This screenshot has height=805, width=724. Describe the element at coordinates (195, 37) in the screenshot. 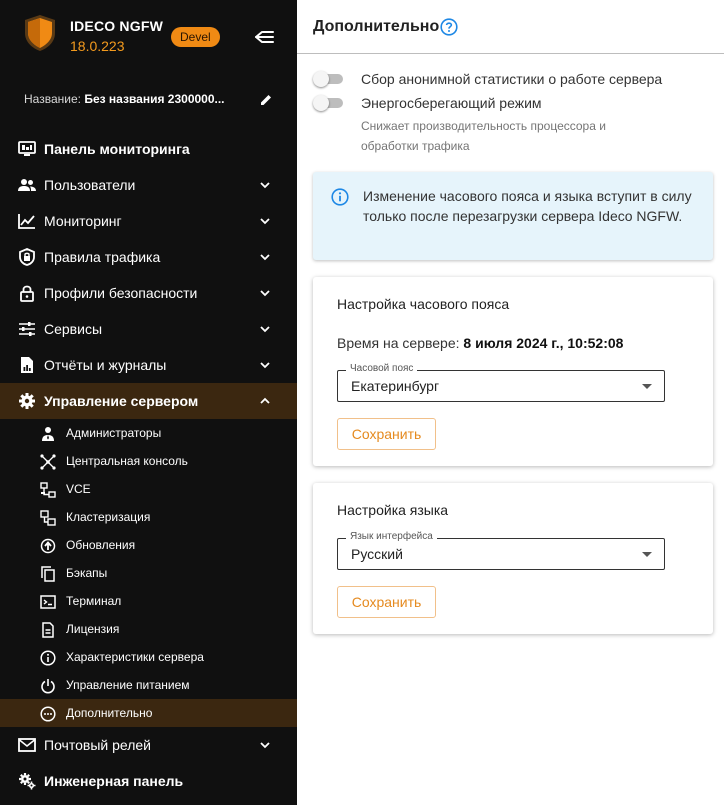

I see `env-badge: Devel` at that location.